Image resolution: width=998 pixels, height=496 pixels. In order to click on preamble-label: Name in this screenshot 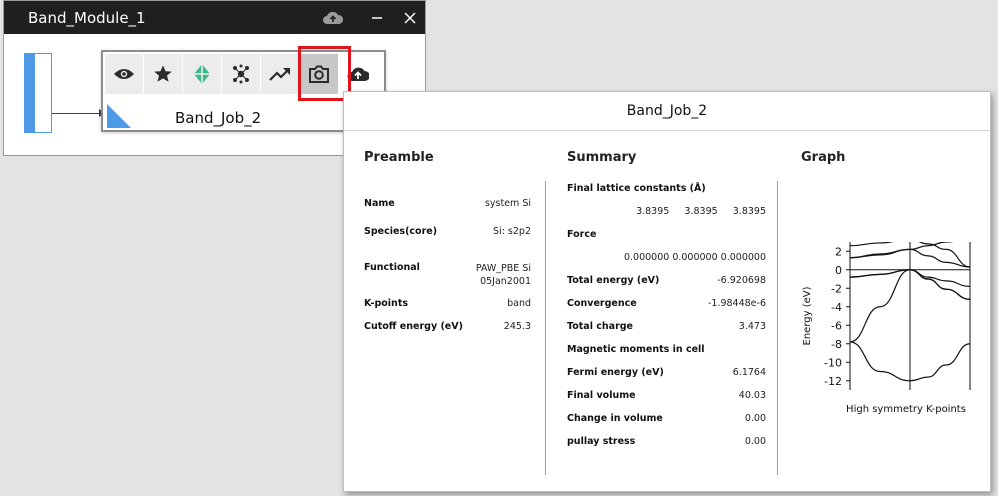, I will do `click(379, 203)`.